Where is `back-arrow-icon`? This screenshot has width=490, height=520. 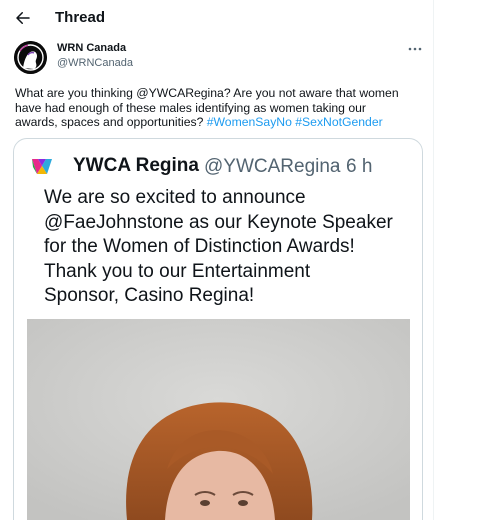 back-arrow-icon is located at coordinates (23, 18).